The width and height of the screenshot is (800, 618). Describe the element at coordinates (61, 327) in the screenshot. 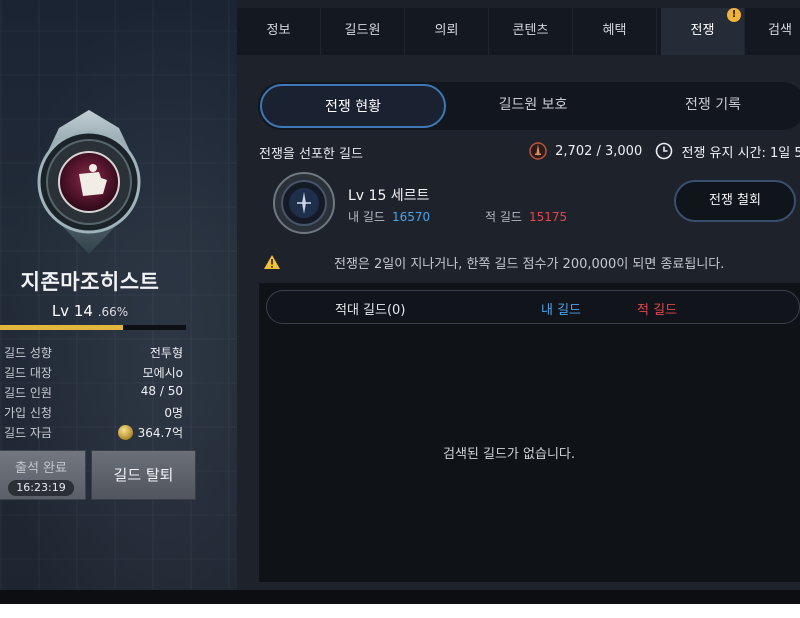

I see `guild-exp-fill` at that location.